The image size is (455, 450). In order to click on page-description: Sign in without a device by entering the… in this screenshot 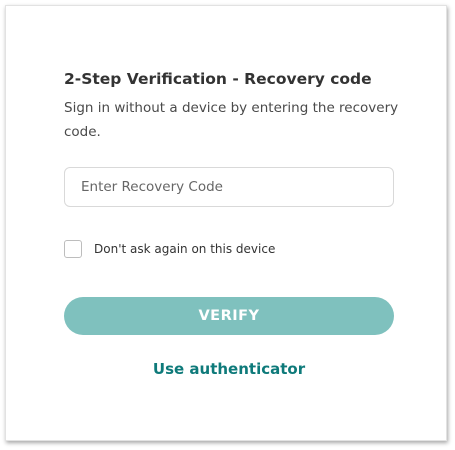, I will do `click(231, 120)`.